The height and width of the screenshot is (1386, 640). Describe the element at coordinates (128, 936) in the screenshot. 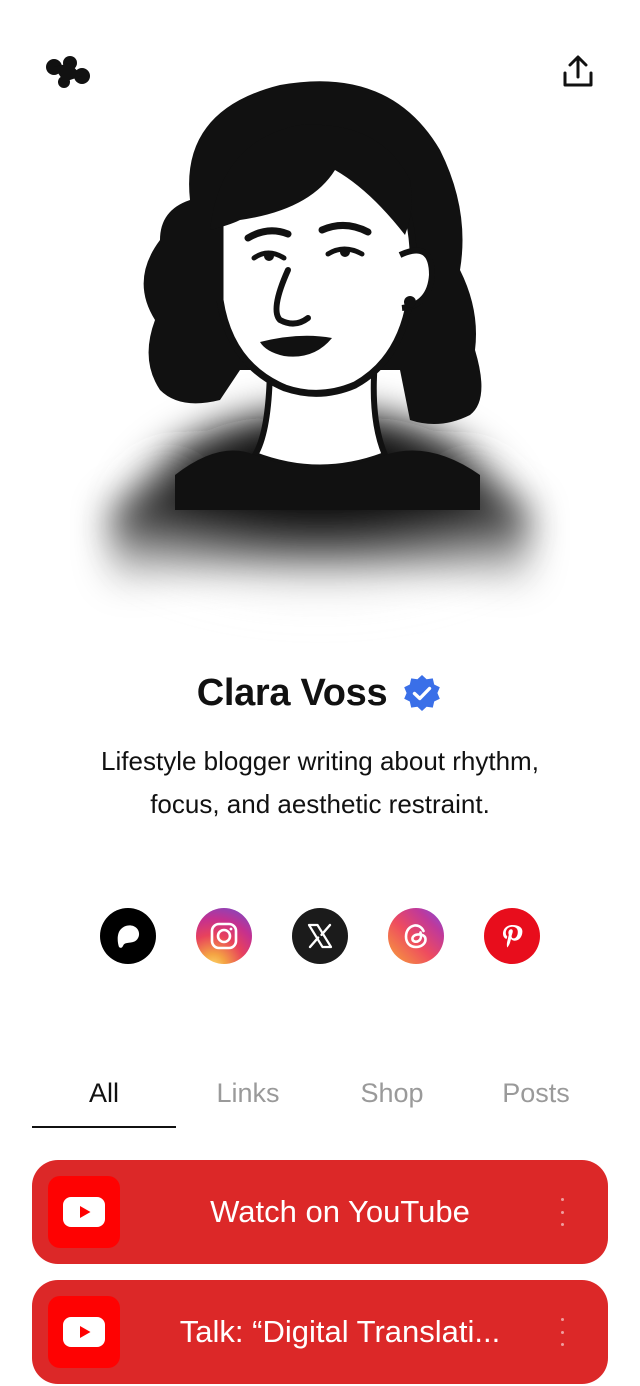

I see `patreon-icon` at that location.